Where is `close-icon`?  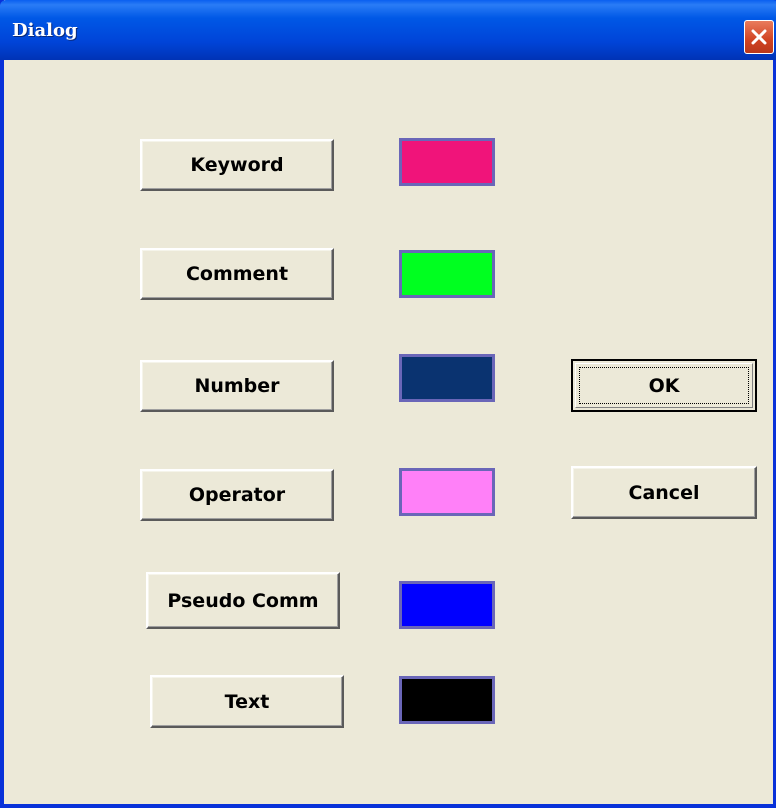 close-icon is located at coordinates (759, 37).